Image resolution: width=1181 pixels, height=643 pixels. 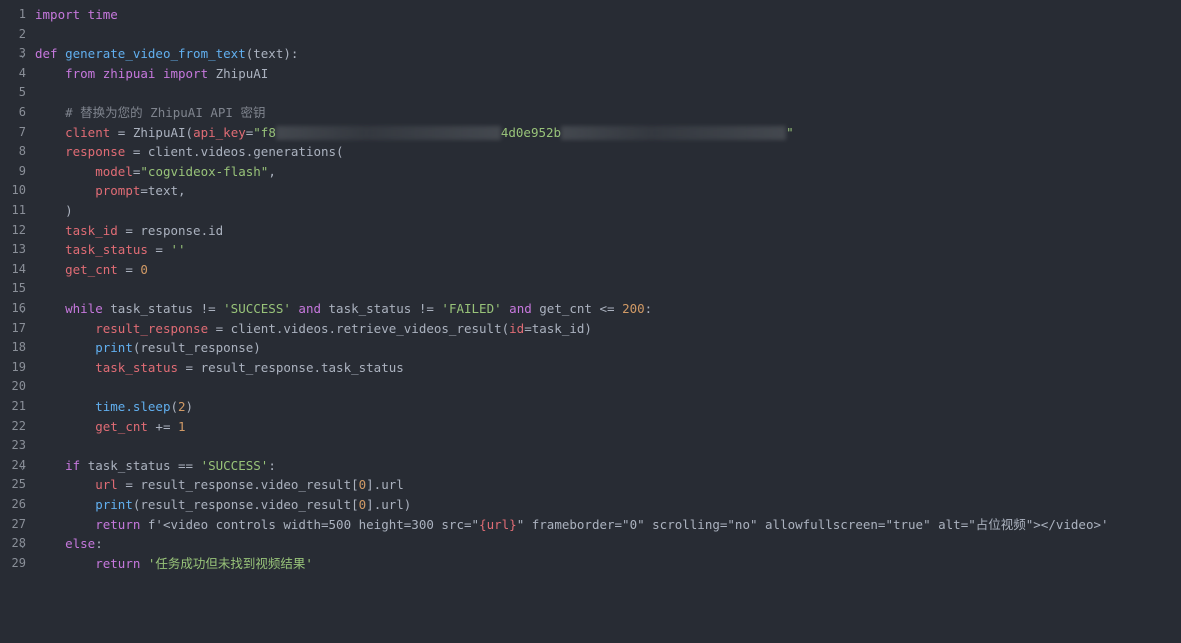 What do you see at coordinates (590, 289) in the screenshot?
I see `code-line: 15` at bounding box center [590, 289].